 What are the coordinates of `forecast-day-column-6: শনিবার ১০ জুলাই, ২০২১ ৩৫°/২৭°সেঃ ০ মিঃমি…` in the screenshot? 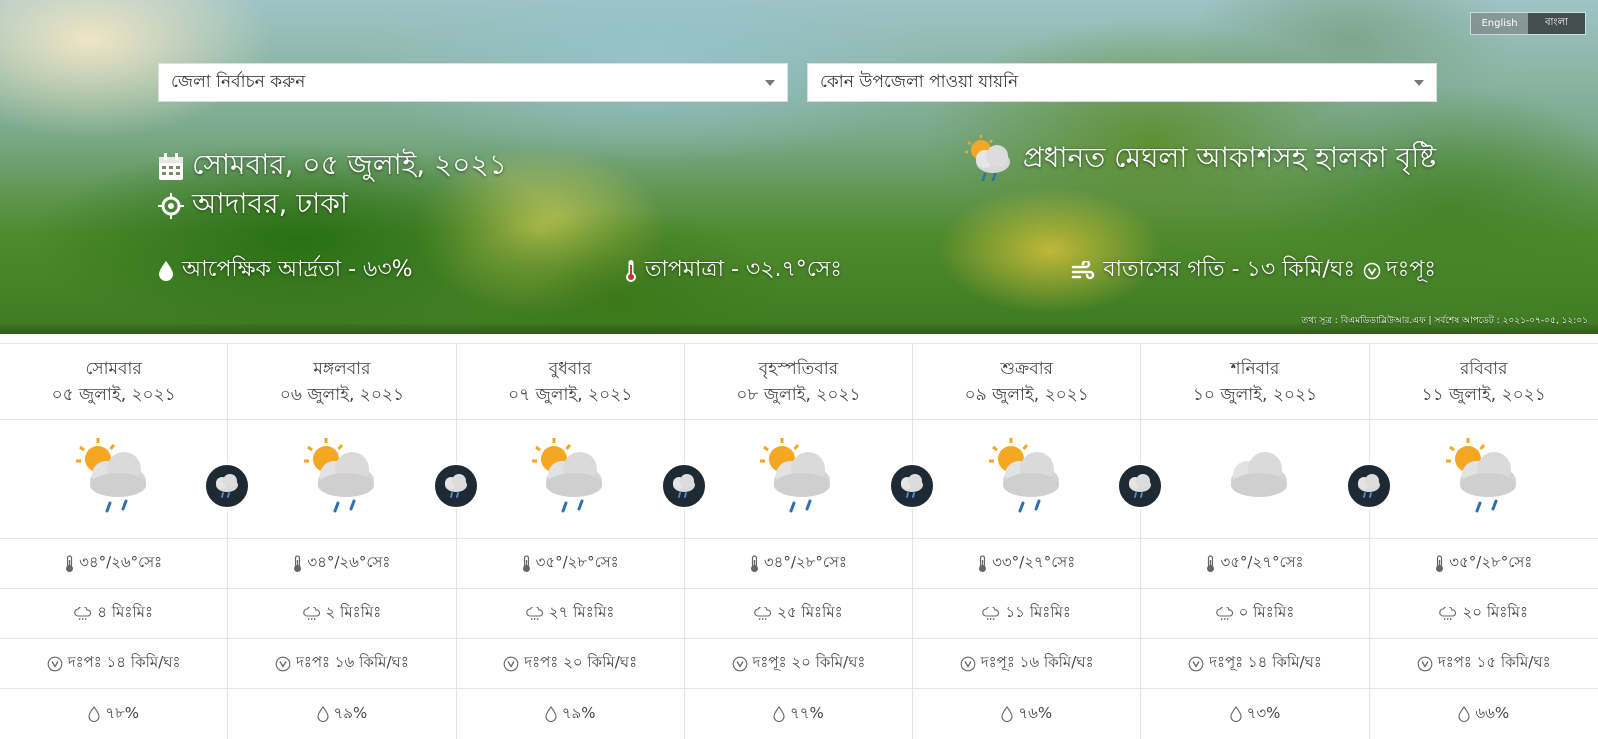 It's located at (1266, 541).